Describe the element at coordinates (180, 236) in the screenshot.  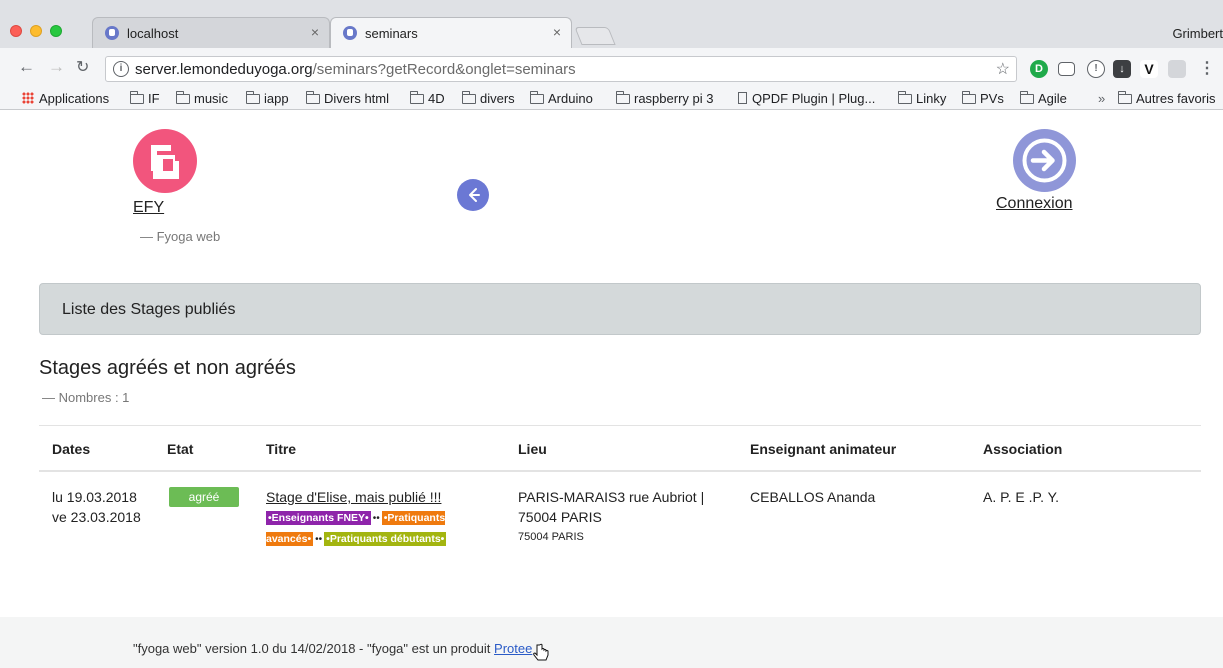
I see `brand-subtitle: — Fyoga web` at that location.